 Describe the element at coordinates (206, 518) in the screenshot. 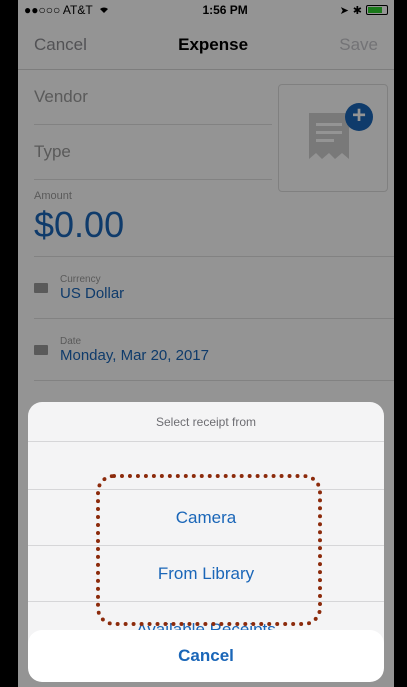

I see `camera-option: Camera` at that location.